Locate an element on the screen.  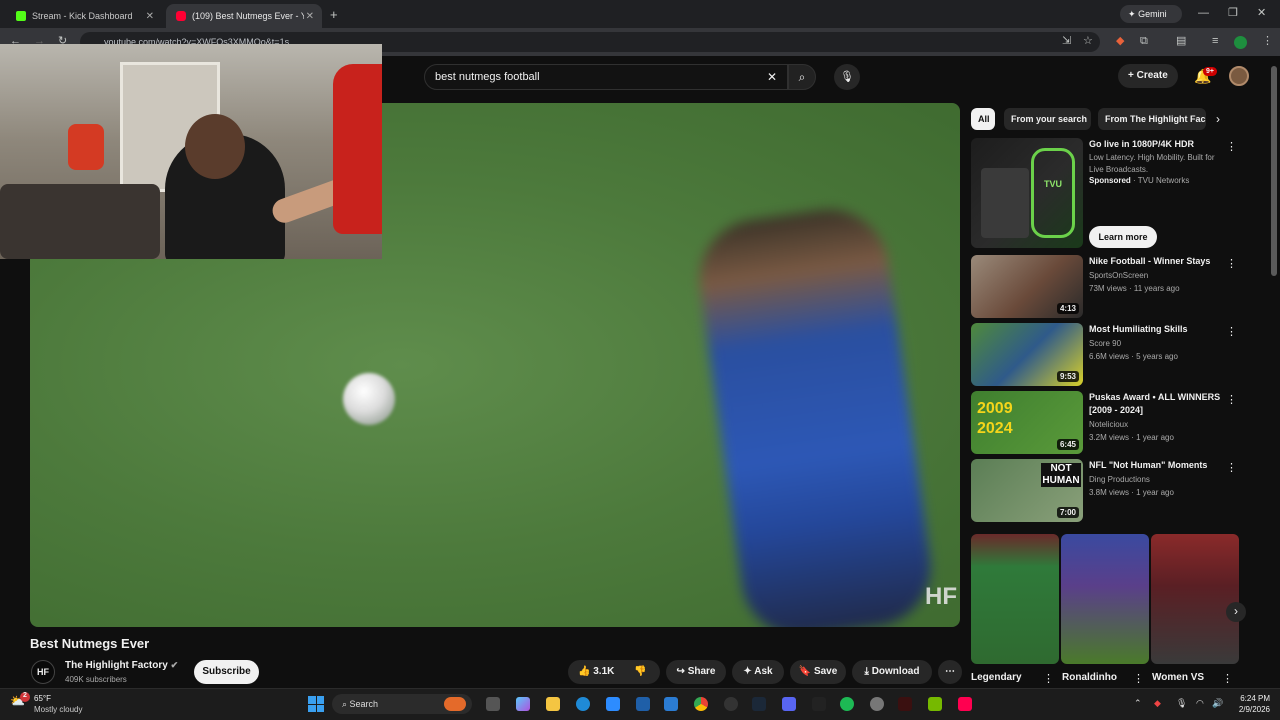
settings-gear-icon is located at coordinates (877, 704).